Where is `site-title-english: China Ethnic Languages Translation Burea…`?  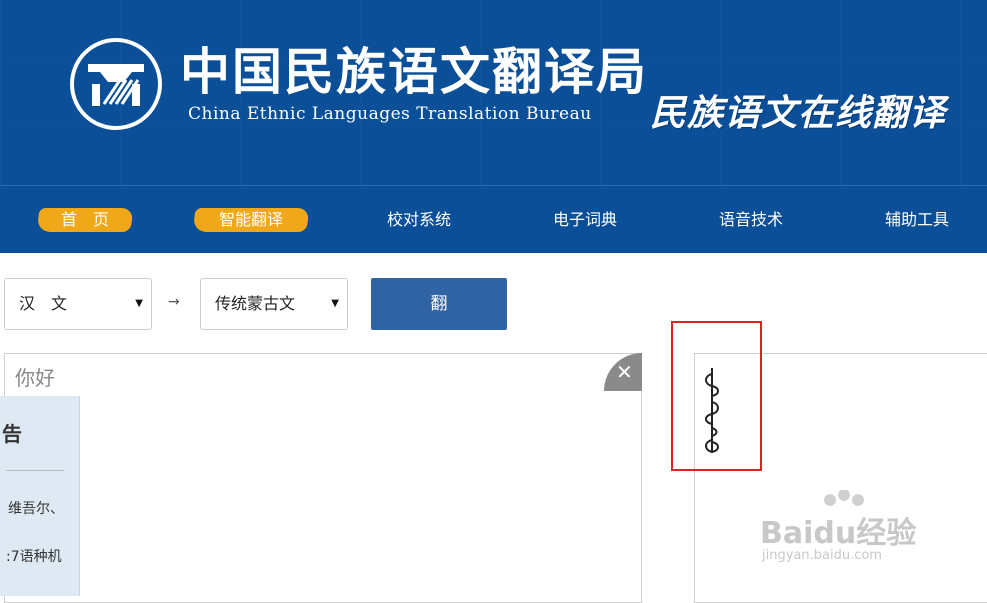 site-title-english: China Ethnic Languages Translation Burea… is located at coordinates (390, 114).